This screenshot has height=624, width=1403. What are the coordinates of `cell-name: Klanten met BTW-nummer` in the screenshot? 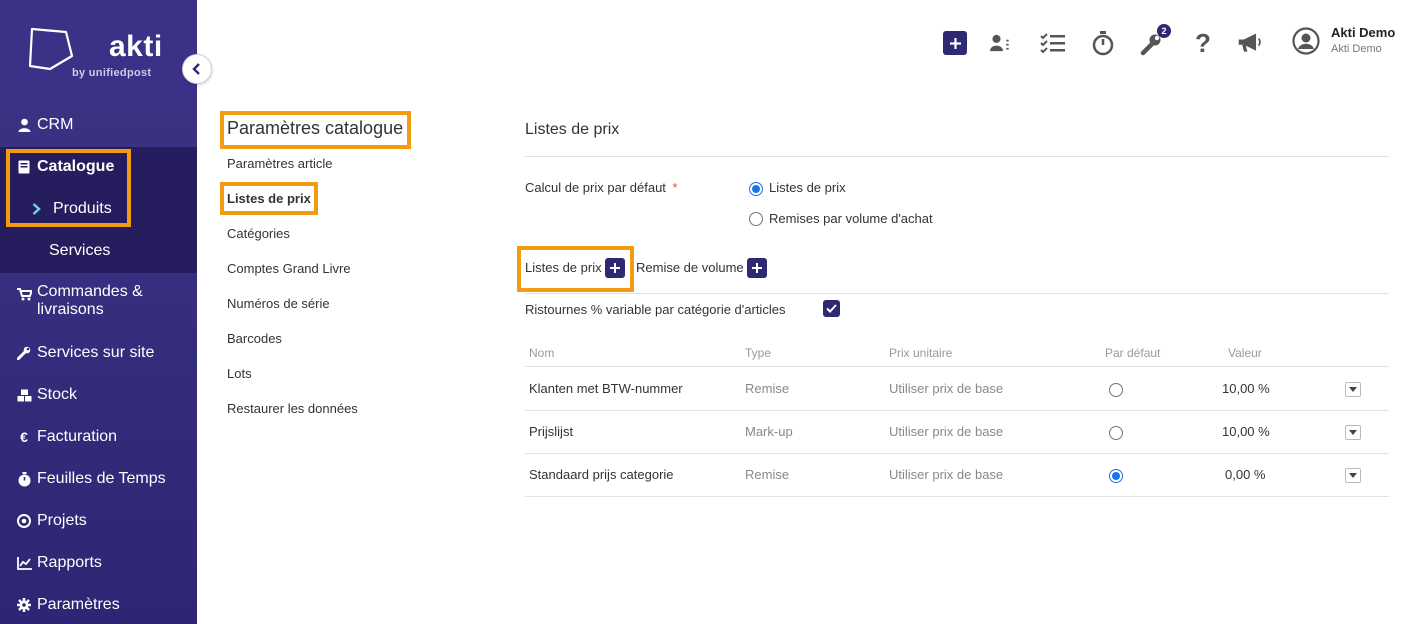 It's located at (606, 388).